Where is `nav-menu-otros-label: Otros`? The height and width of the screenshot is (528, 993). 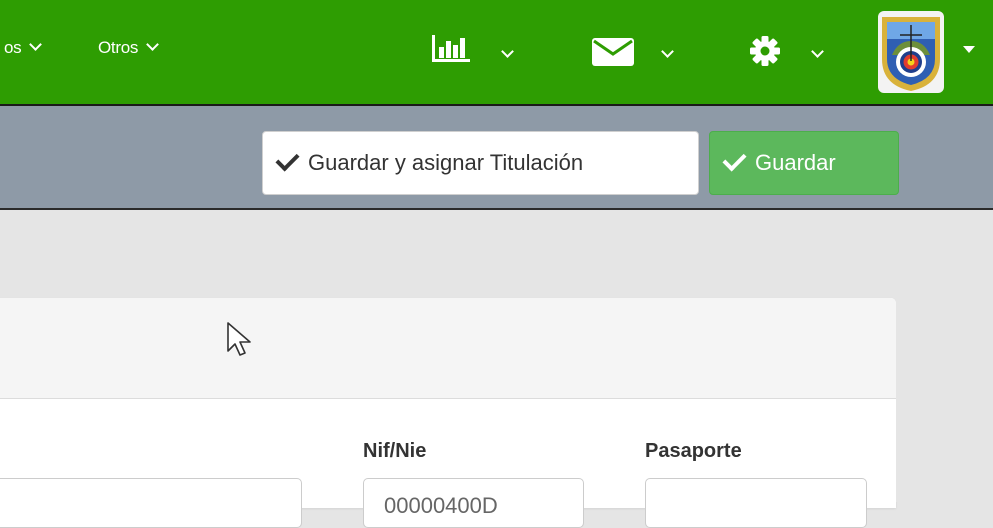
nav-menu-otros-label: Otros is located at coordinates (118, 47).